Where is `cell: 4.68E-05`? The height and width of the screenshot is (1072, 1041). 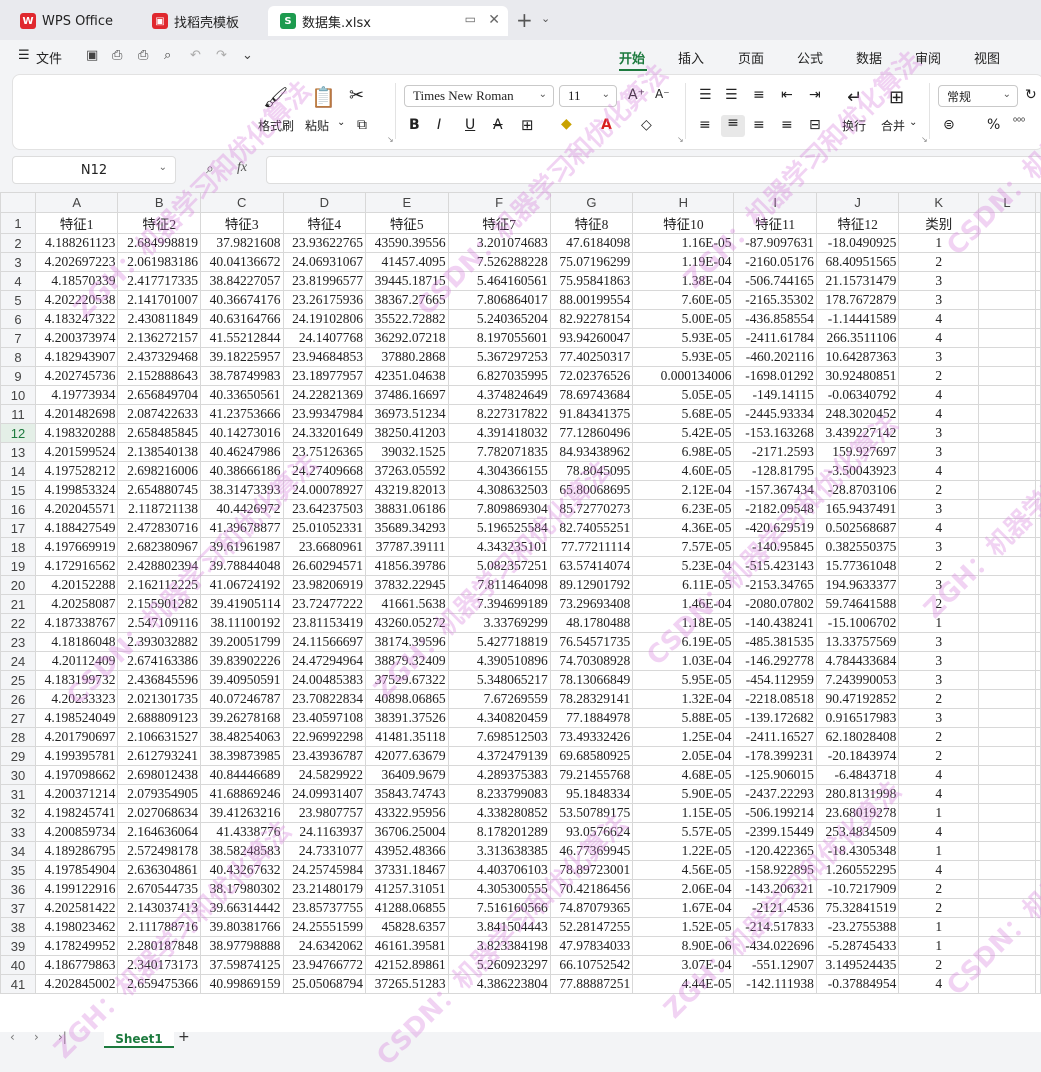
cell: 4.68E-05 is located at coordinates (683, 775).